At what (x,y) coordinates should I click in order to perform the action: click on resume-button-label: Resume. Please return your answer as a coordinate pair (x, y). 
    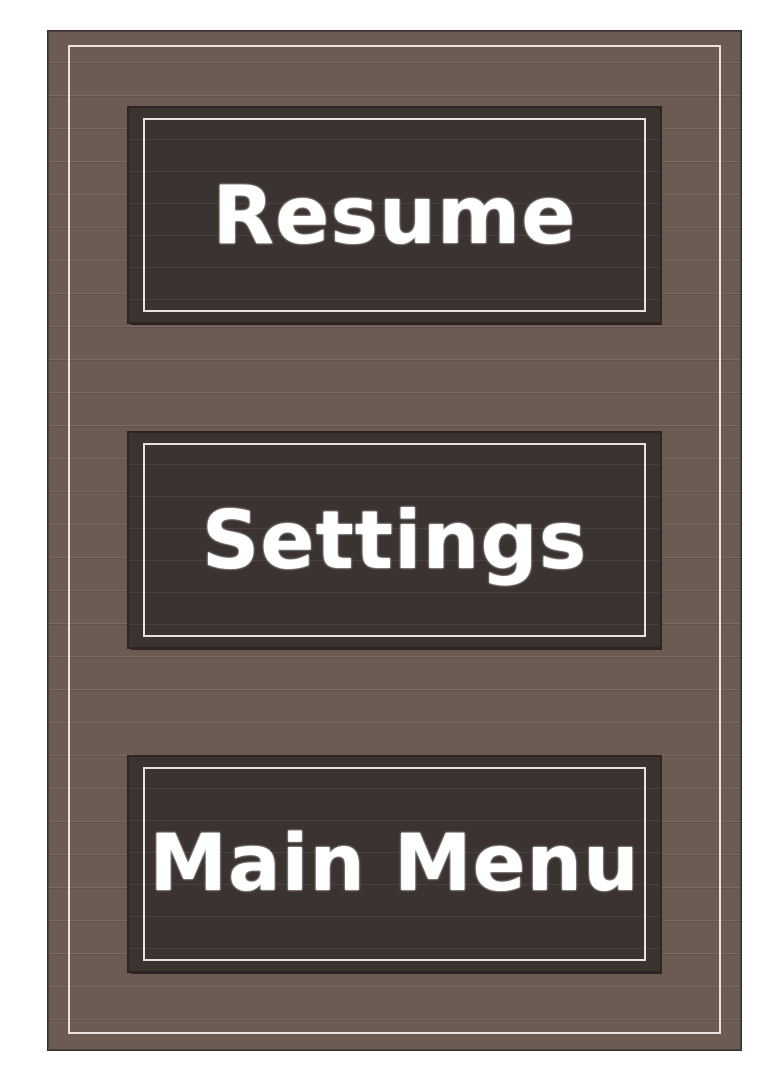
    Looking at the image, I should click on (394, 215).